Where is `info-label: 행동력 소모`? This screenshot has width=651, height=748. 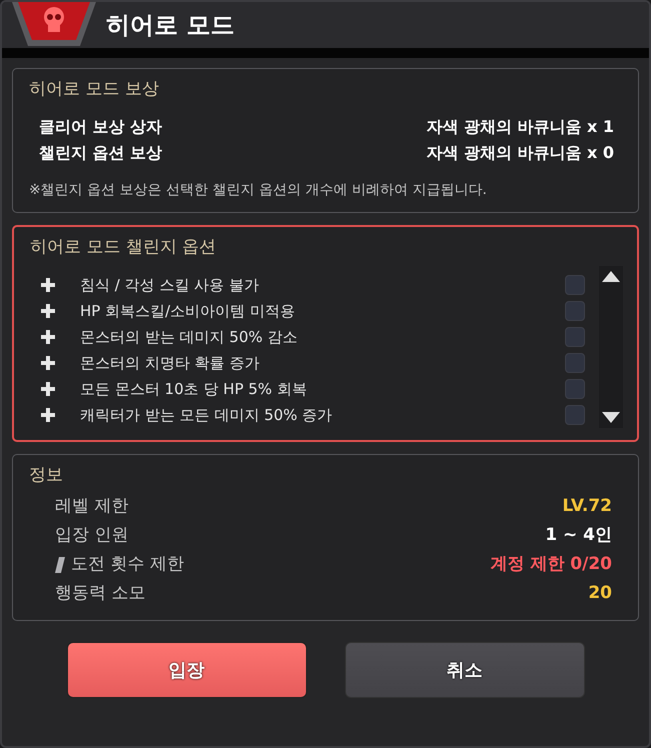
info-label: 행동력 소모 is located at coordinates (100, 593).